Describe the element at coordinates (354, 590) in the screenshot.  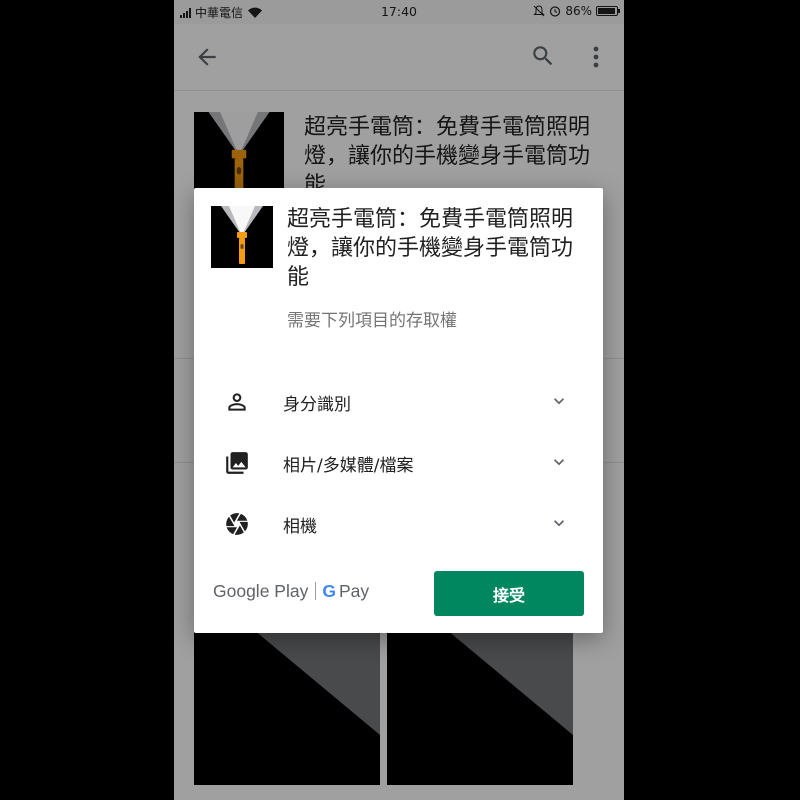
I see `brand-pay: Pay` at that location.